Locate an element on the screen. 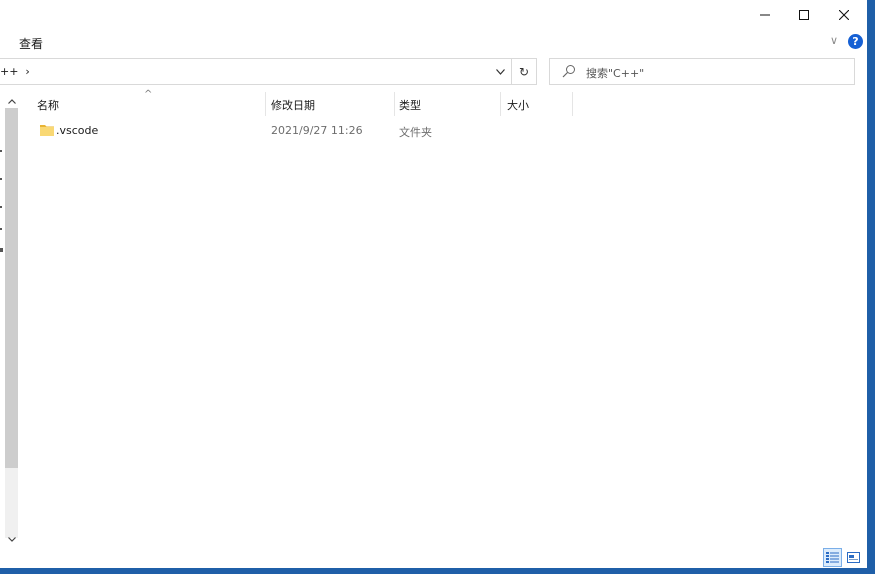 The image size is (875, 574). file-modified: 2021/9/27 11:26 is located at coordinates (317, 130).